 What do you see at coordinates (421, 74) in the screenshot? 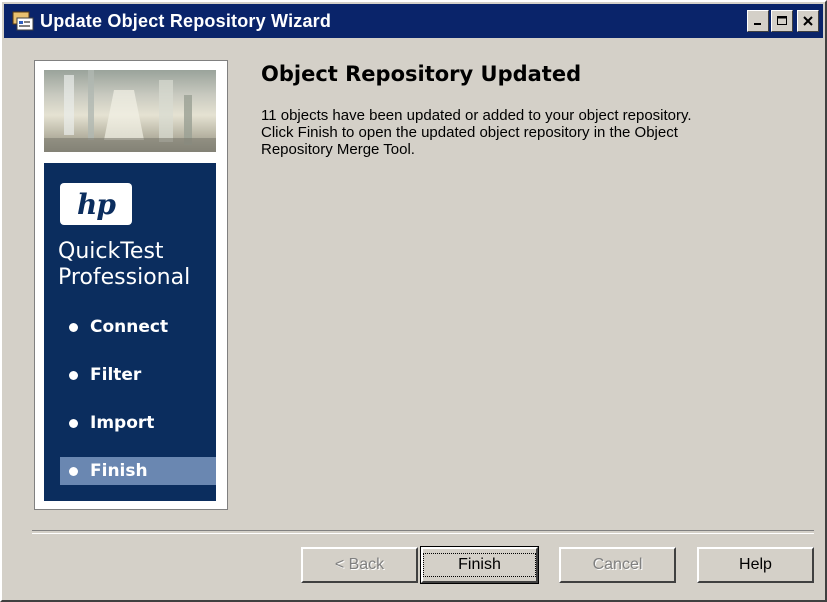
I see `page-title: Object Repository Updated` at bounding box center [421, 74].